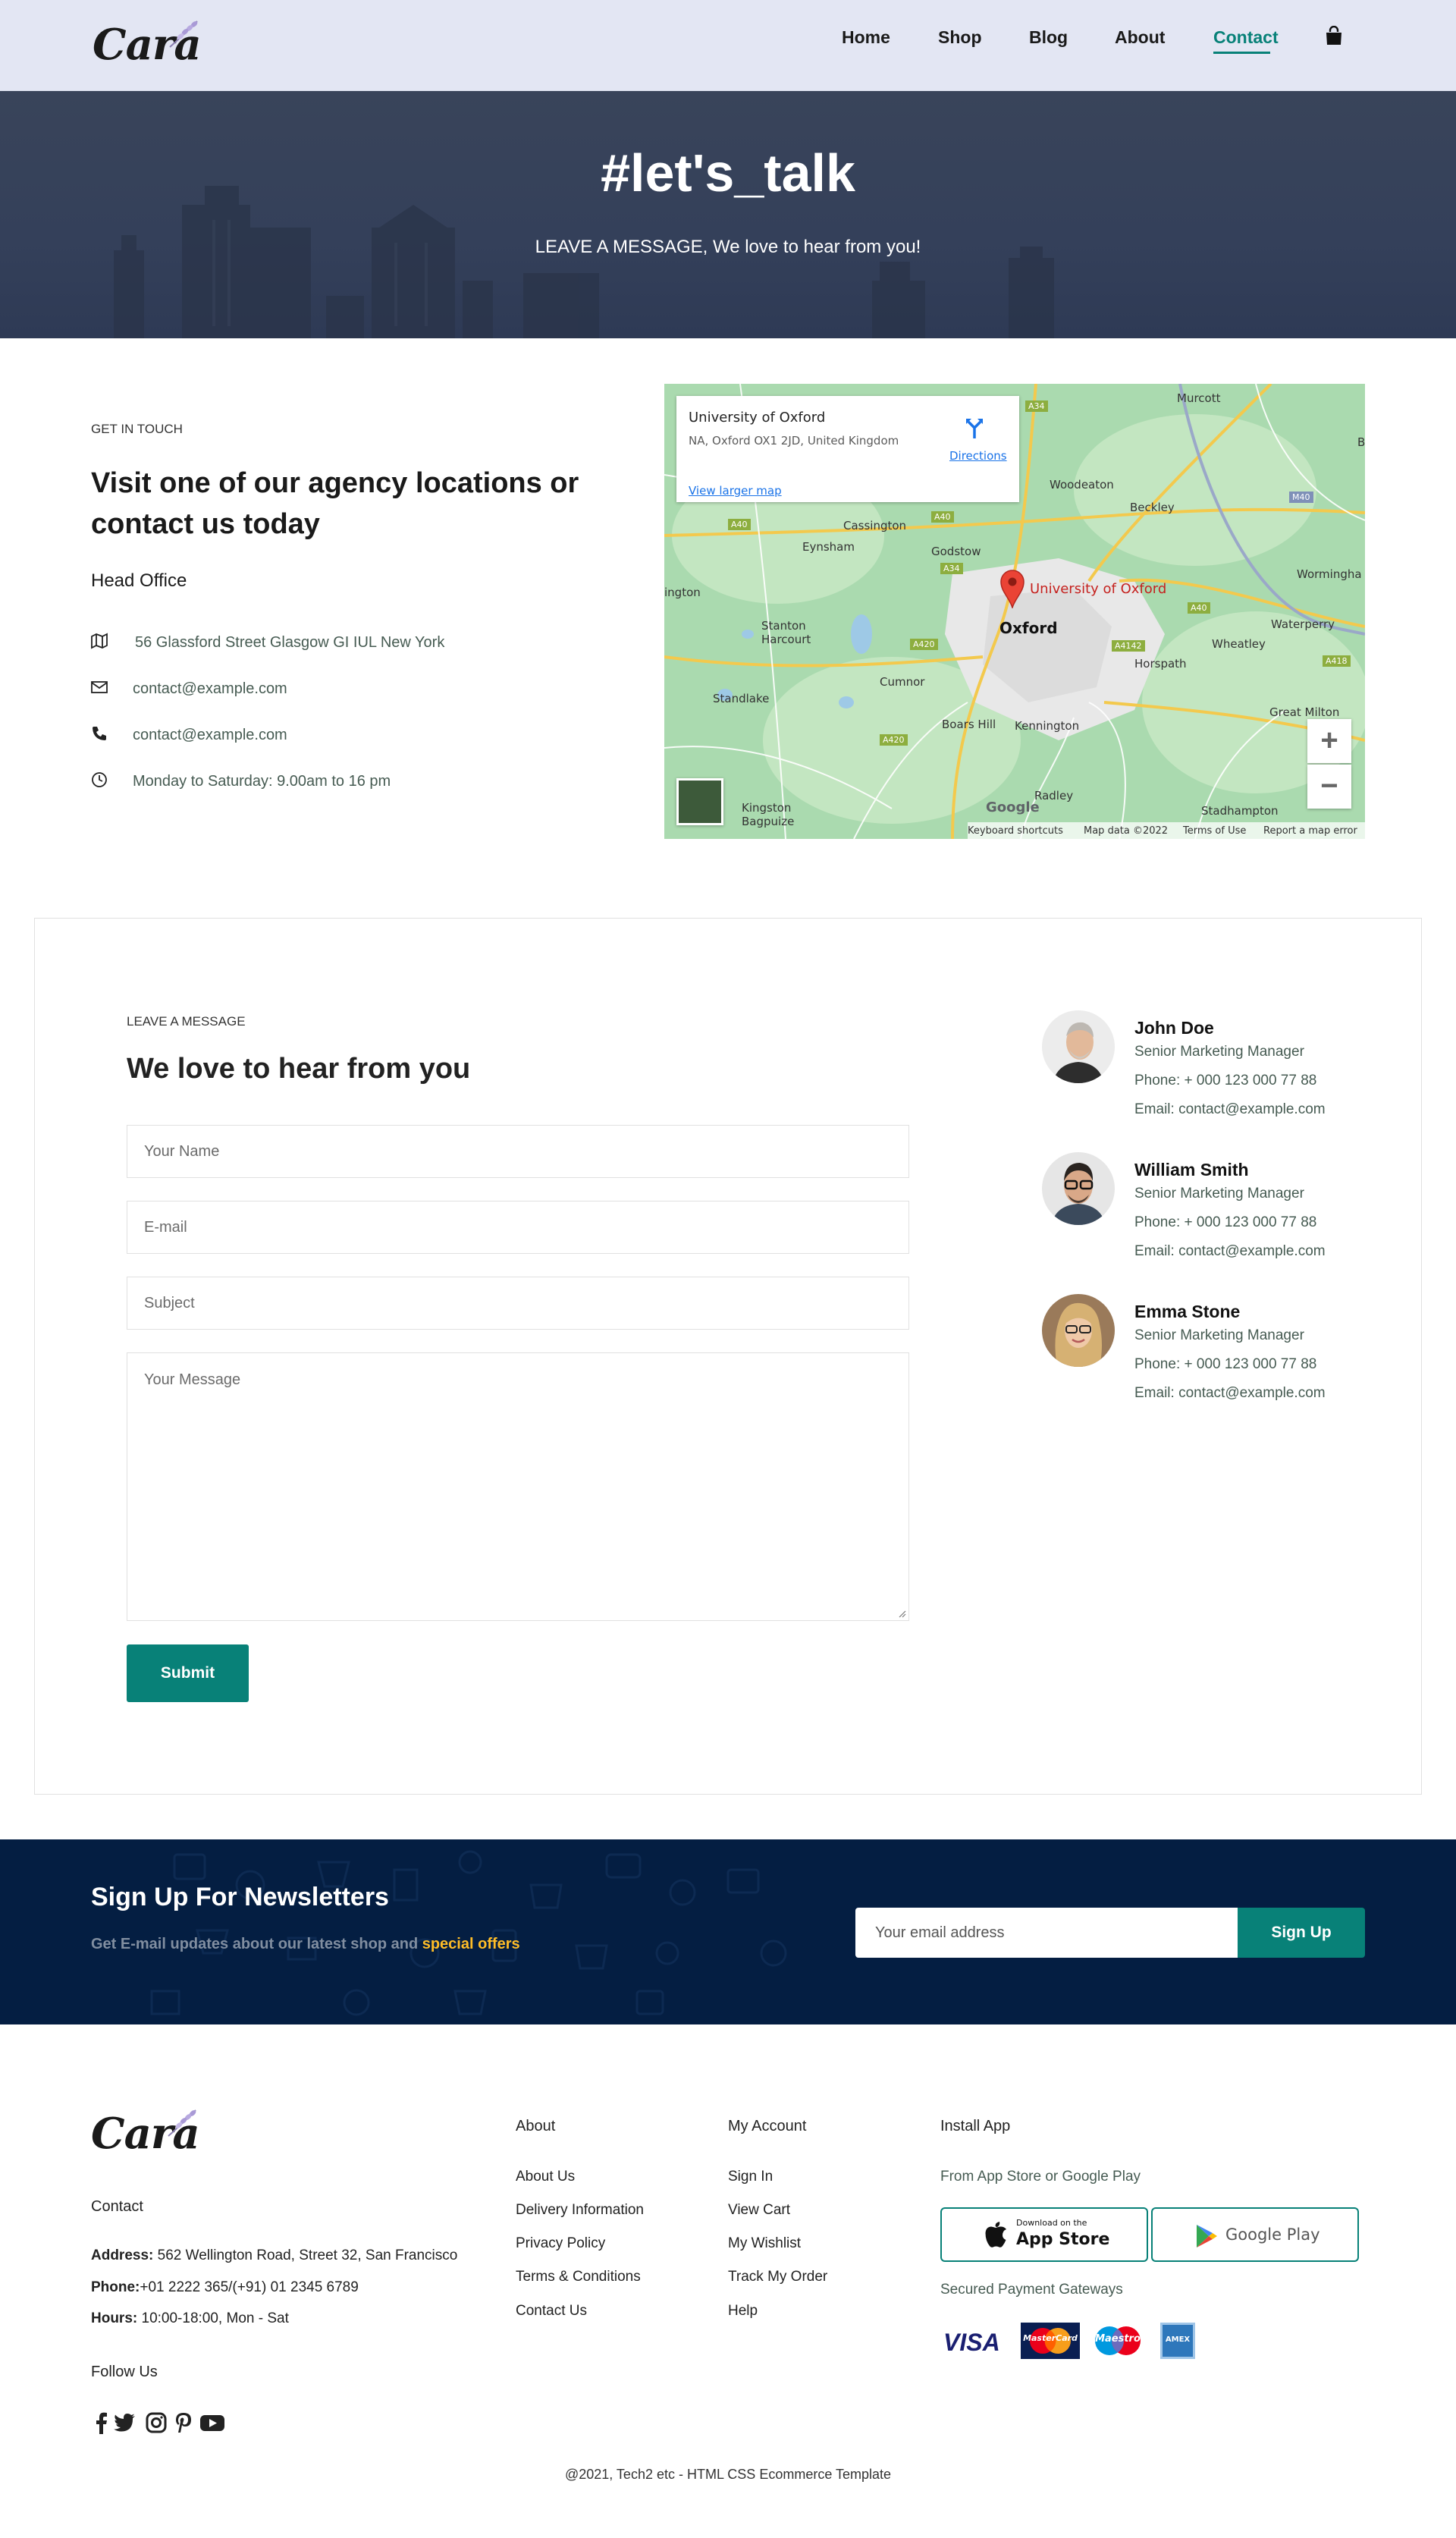 This screenshot has width=1456, height=2538. What do you see at coordinates (1063, 2240) in the screenshot?
I see `app-store-text: App Store` at bounding box center [1063, 2240].